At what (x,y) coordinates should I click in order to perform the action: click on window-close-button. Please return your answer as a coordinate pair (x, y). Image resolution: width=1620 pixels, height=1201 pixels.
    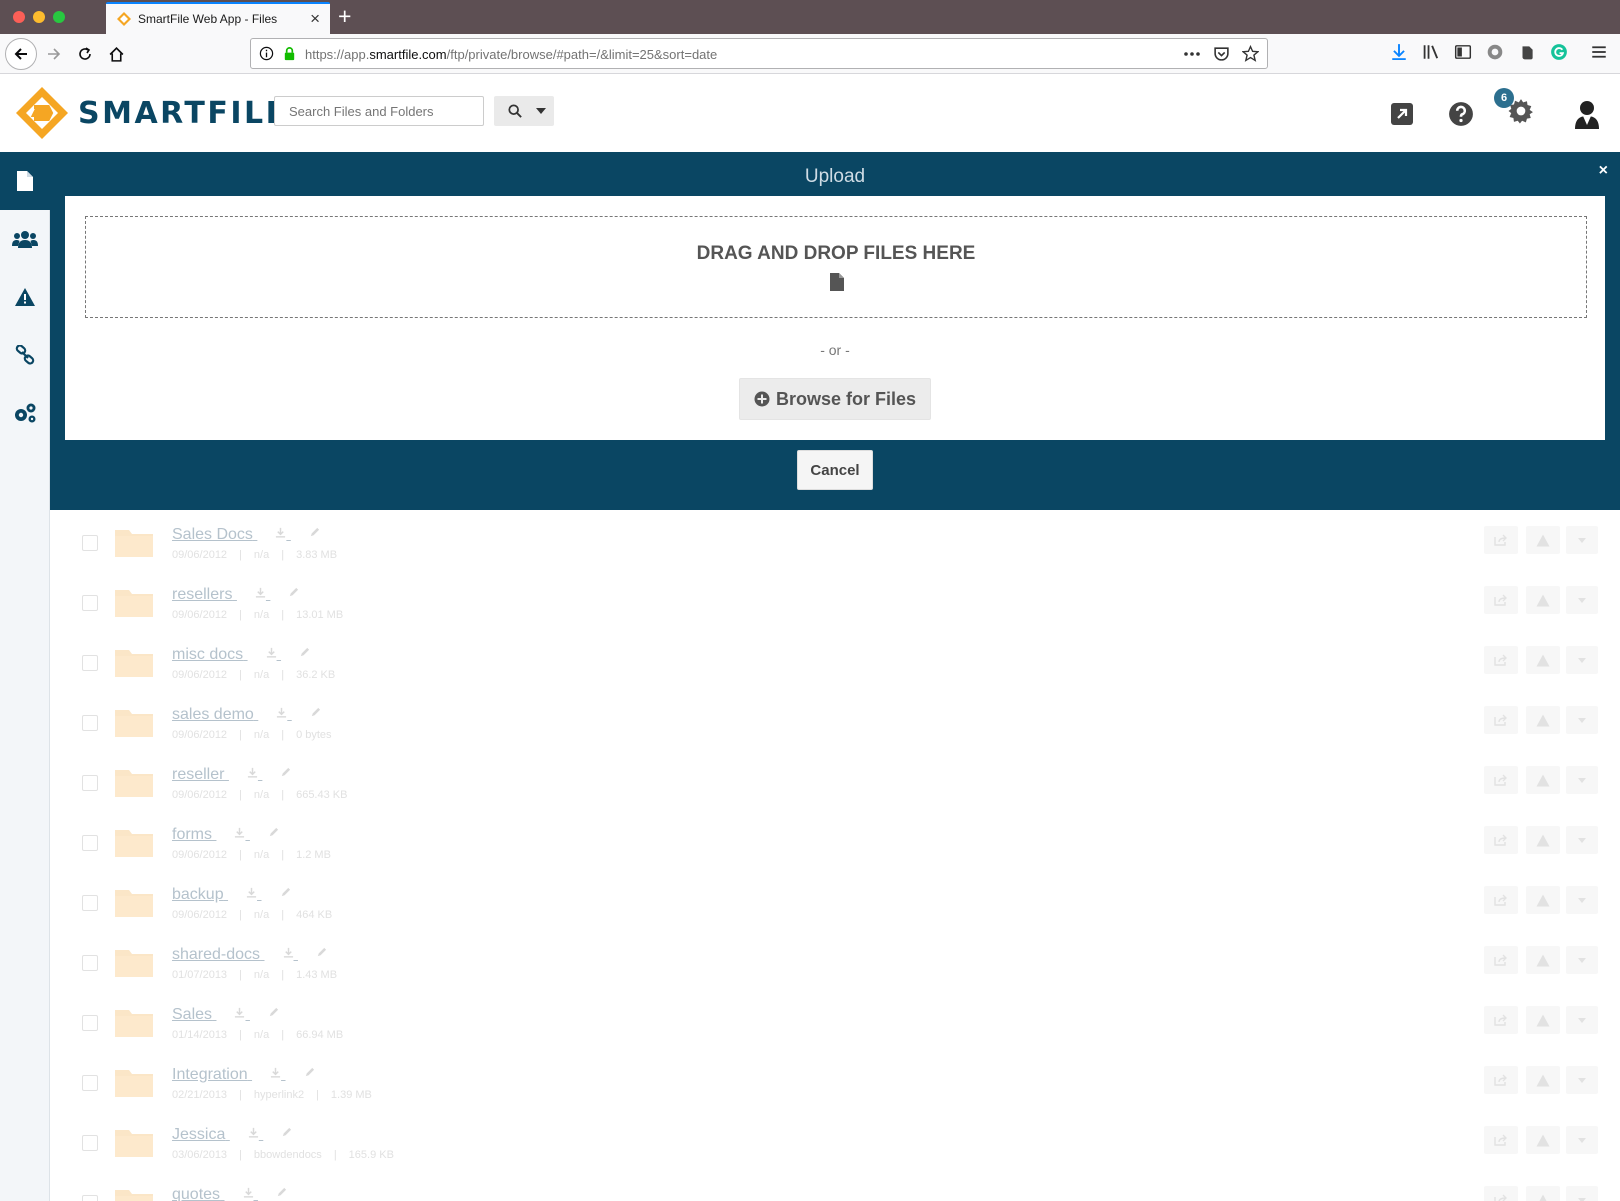
    Looking at the image, I should click on (19, 17).